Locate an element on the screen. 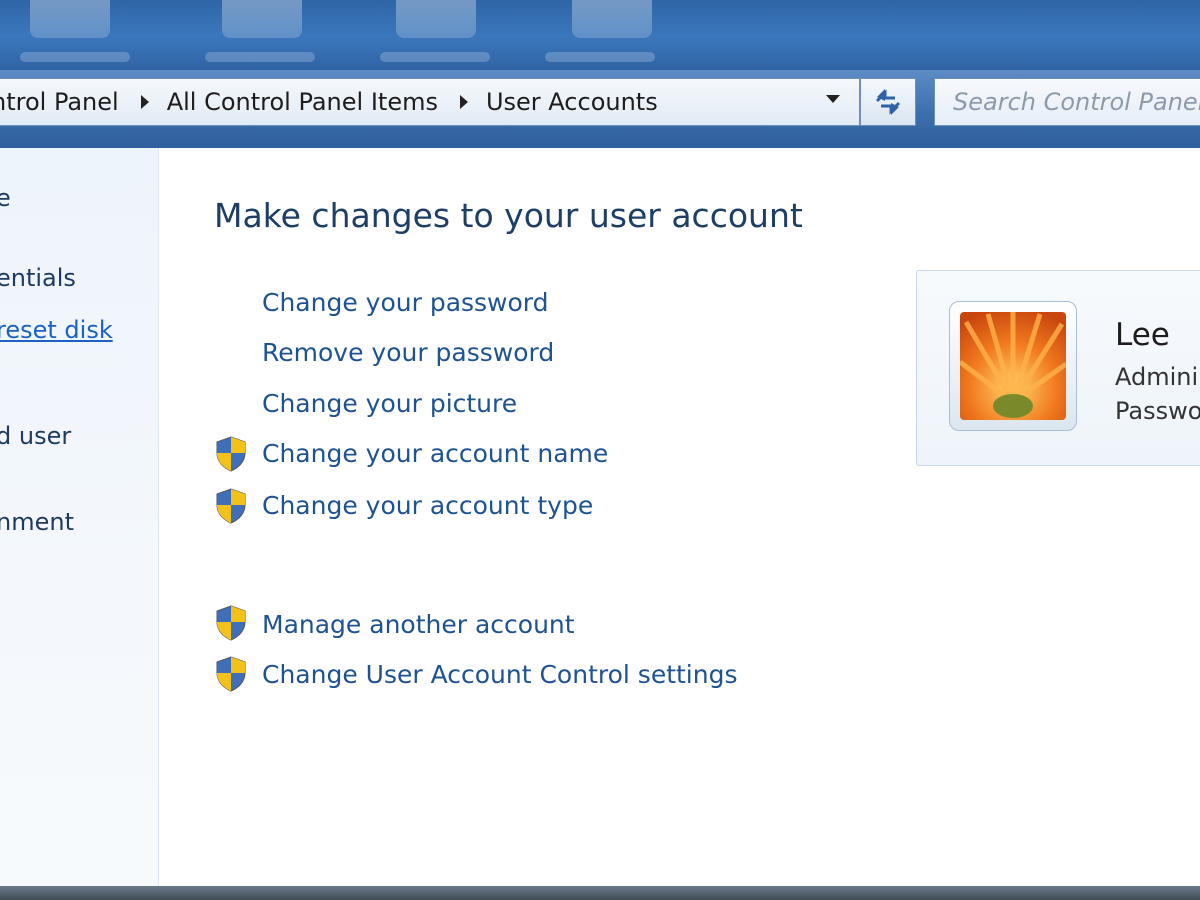 This screenshot has width=1200, height=900. user-account-card: Lee Admini Passwo is located at coordinates (1058, 368).